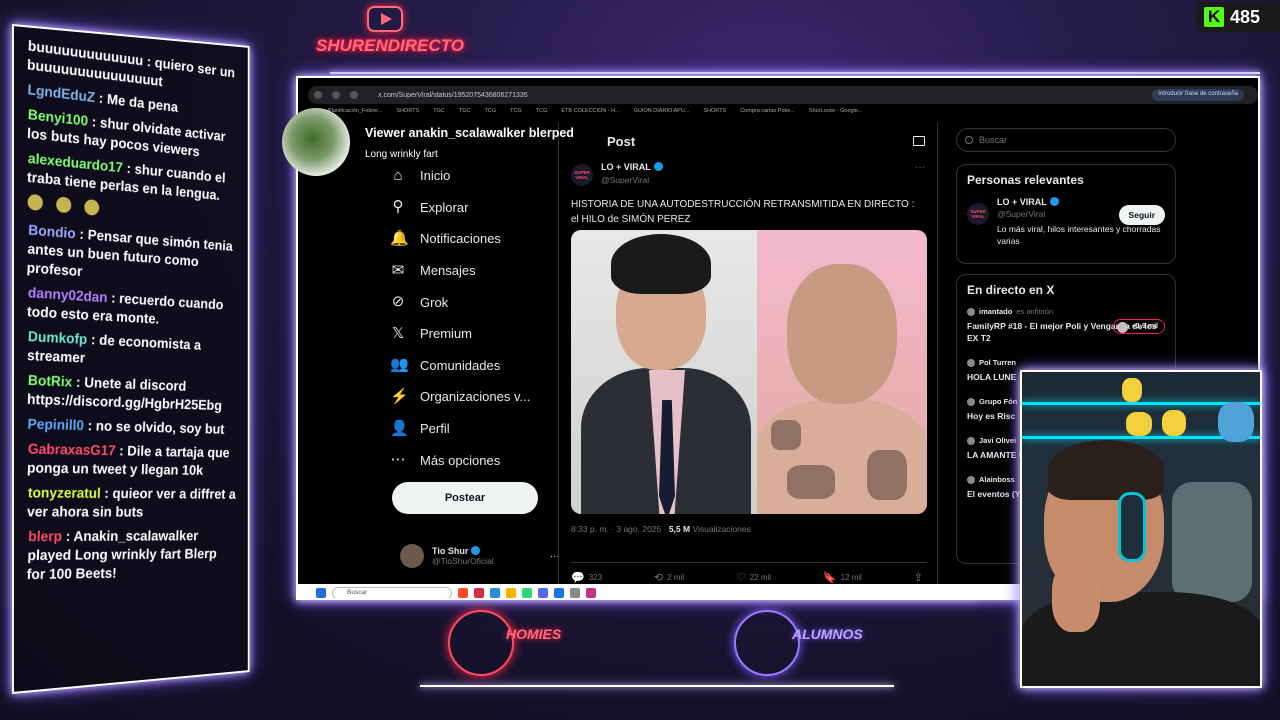 The width and height of the screenshot is (1280, 720). I want to click on passphrase-button: Introducir frase de contraseña, so click(1198, 95).